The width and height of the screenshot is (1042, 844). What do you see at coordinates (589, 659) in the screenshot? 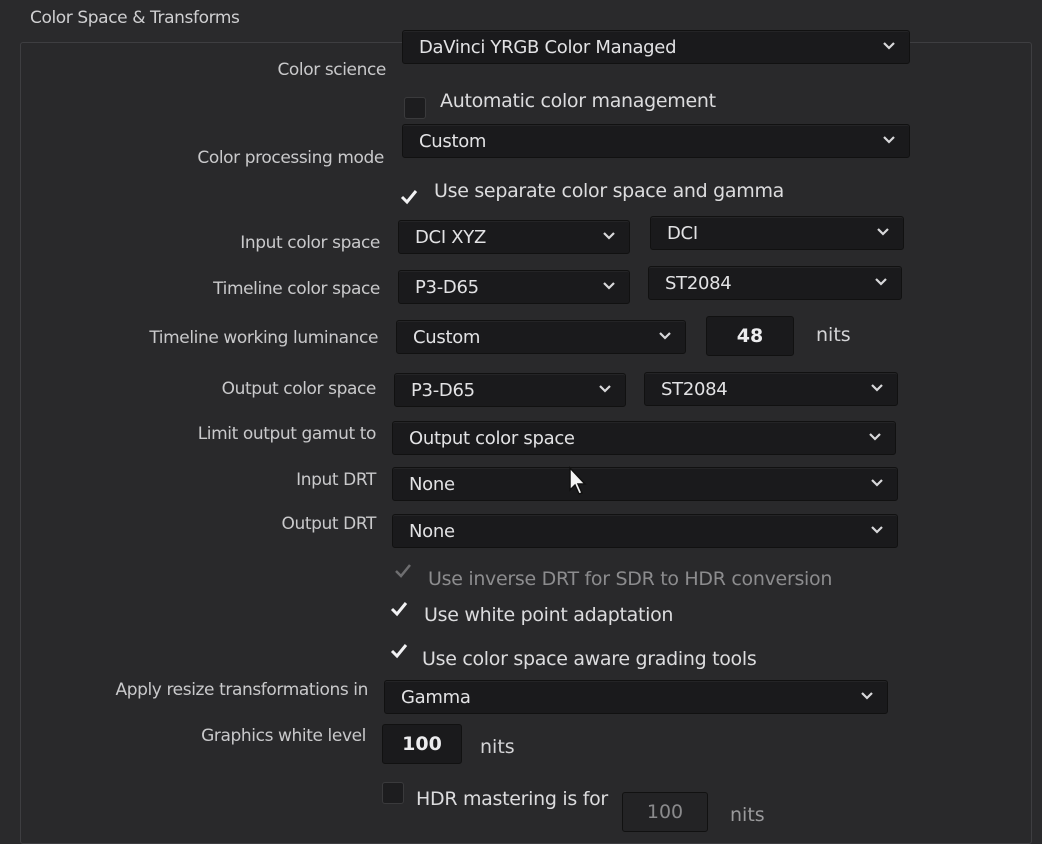
I see `color-space-aware-tools-label: Use color space aware grading tools` at bounding box center [589, 659].